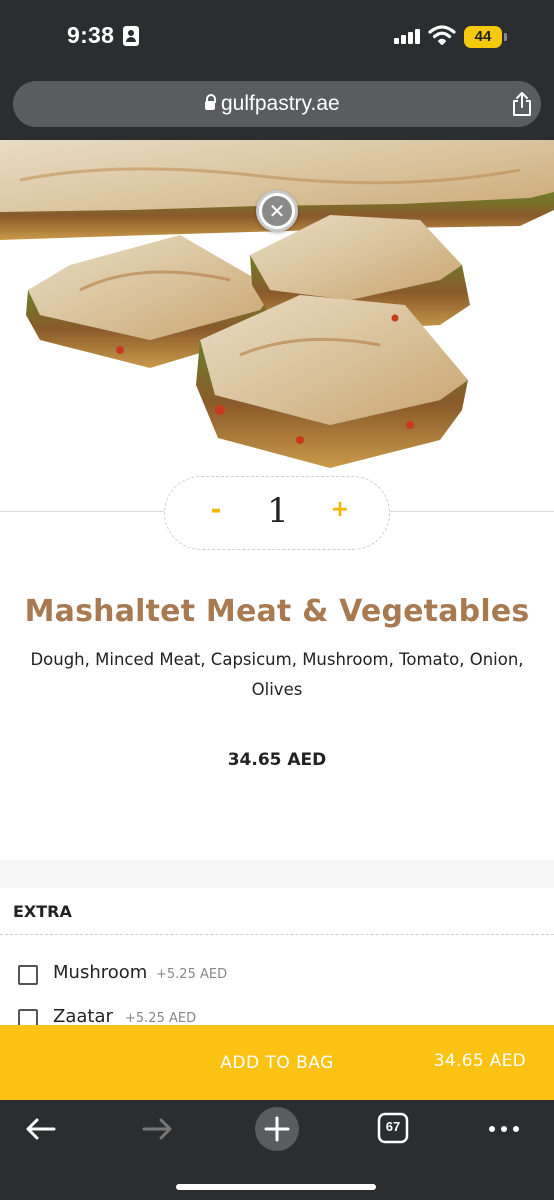  Describe the element at coordinates (483, 36) in the screenshot. I see `battery-level: 44` at that location.